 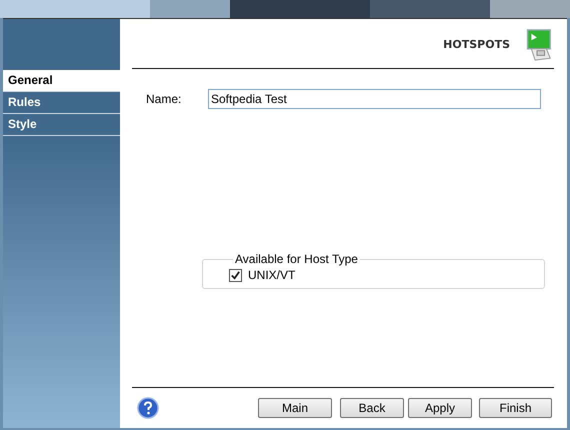 I want to click on dialog-button: Finish, so click(x=515, y=408).